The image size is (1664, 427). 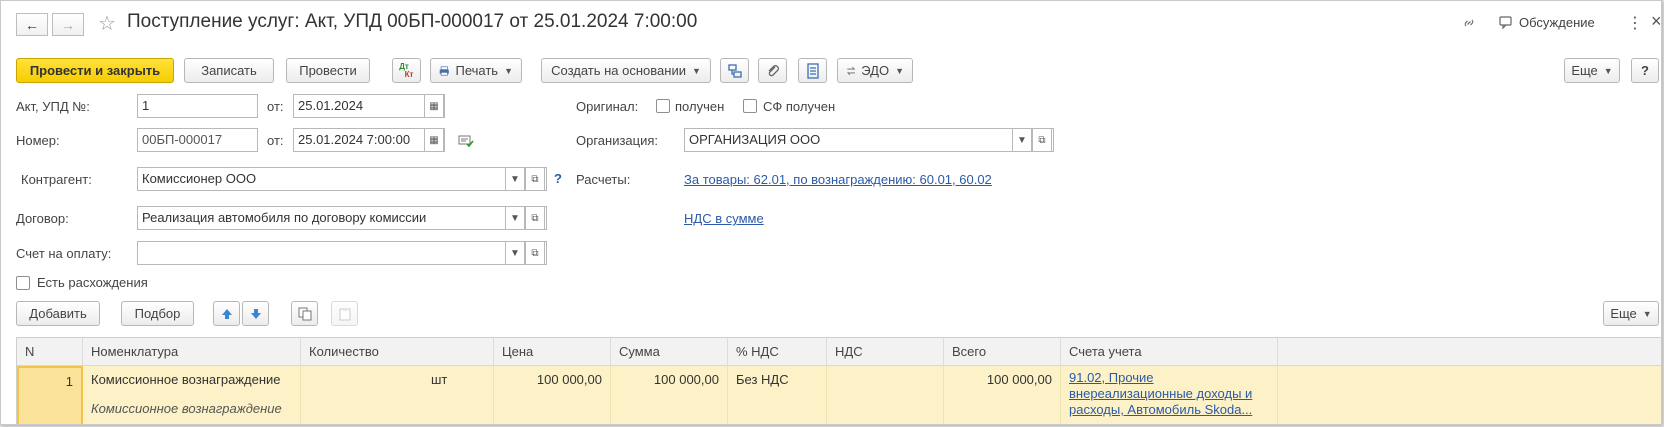 I want to click on cell-n: 1, so click(x=50, y=395).